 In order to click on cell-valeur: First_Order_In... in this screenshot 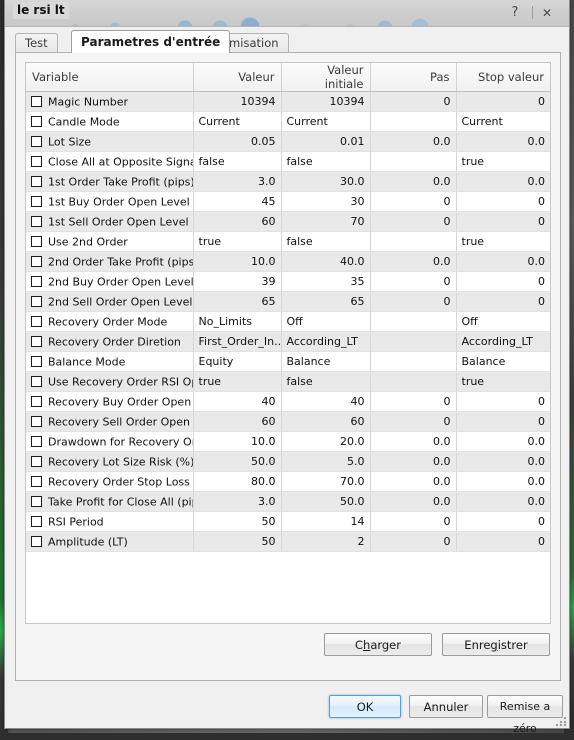, I will do `click(237, 342)`.